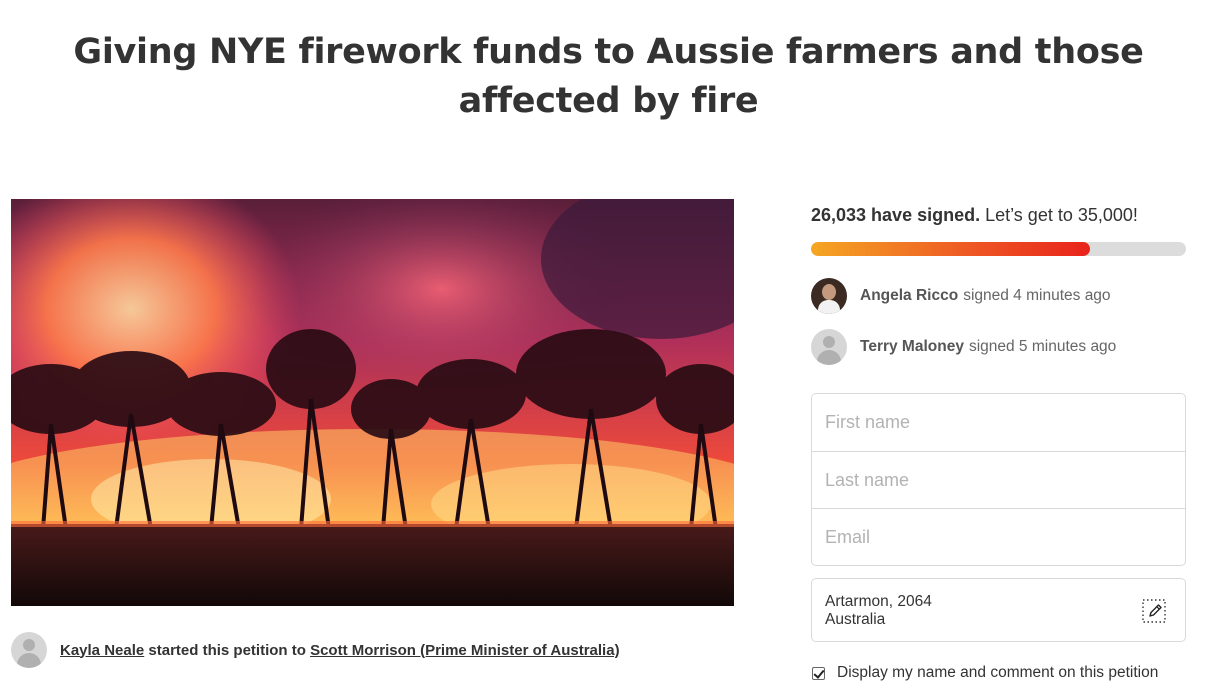  I want to click on signature-count-number: 26,033 have signed., so click(896, 215).